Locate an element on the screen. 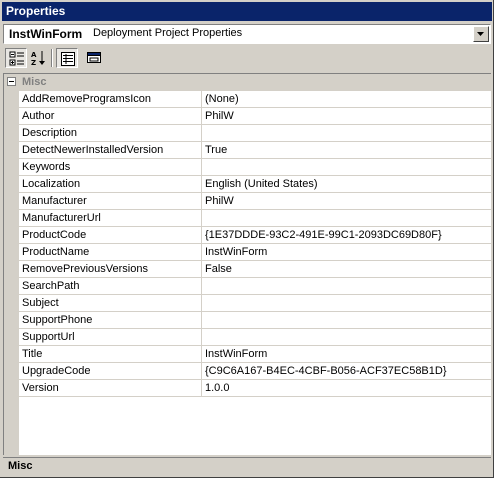  property-value: English (United States) is located at coordinates (261, 184).